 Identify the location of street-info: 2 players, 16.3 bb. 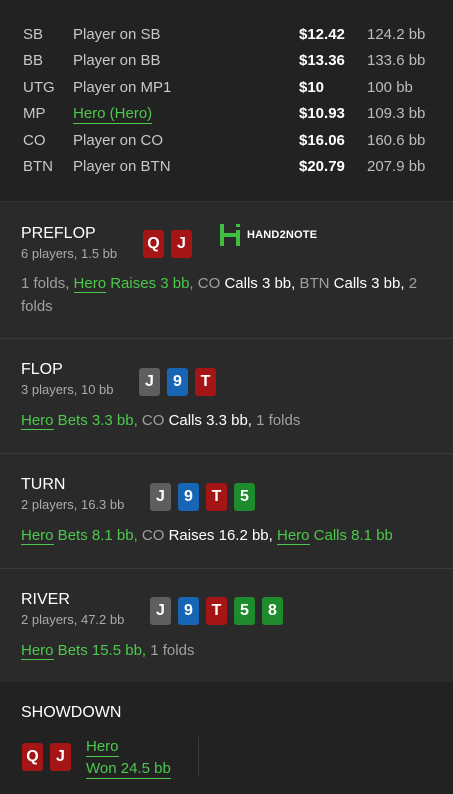
(73, 504).